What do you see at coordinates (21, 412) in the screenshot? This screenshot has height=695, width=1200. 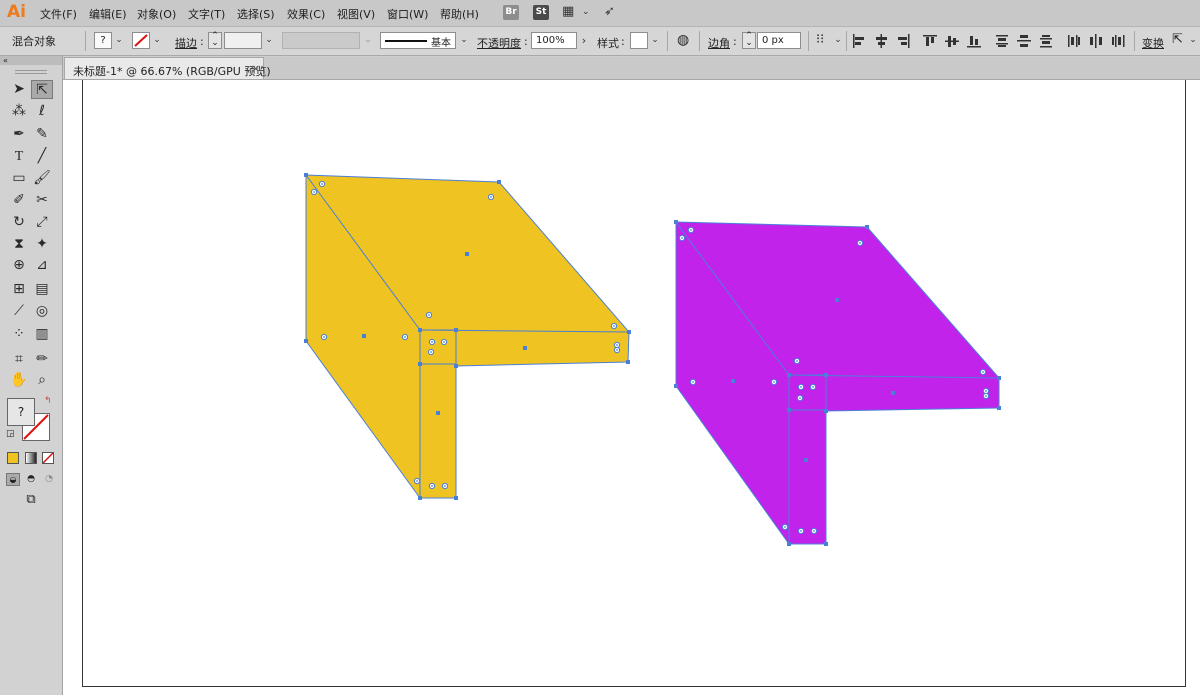 I see `fill-color-swatch: ?` at bounding box center [21, 412].